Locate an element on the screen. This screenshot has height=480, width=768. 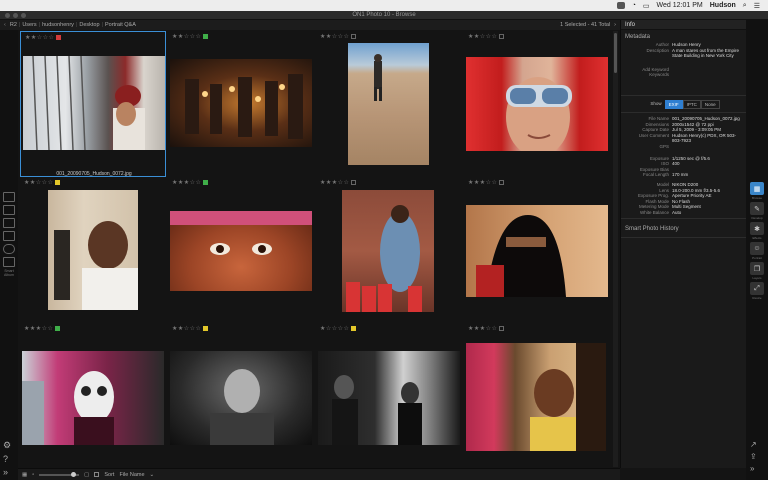
portrait-module-icon: ☺ is located at coordinates (757, 248).